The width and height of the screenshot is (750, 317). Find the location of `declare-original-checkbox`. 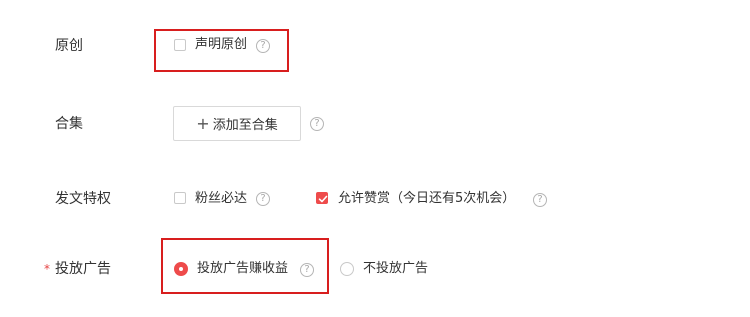

declare-original-checkbox is located at coordinates (180, 45).